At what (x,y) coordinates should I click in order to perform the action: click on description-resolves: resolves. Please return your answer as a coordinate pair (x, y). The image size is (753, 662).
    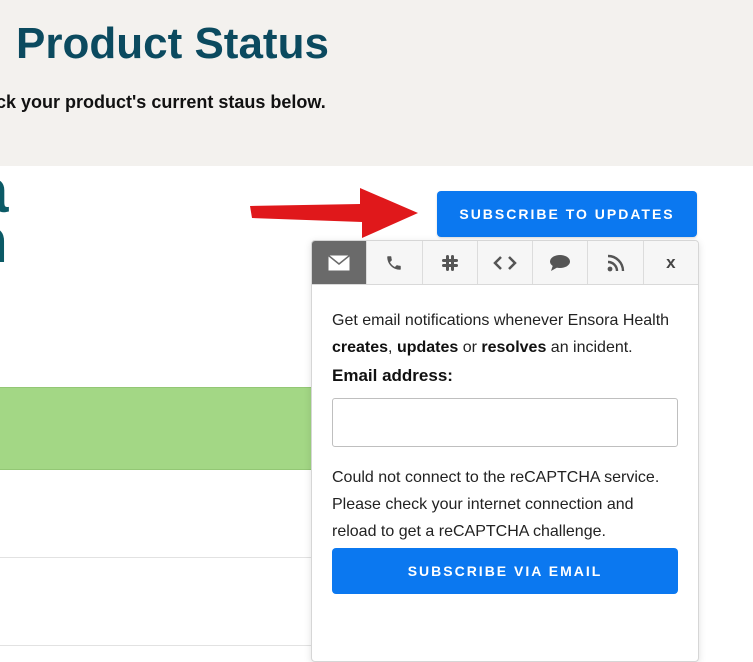
    Looking at the image, I should click on (514, 347).